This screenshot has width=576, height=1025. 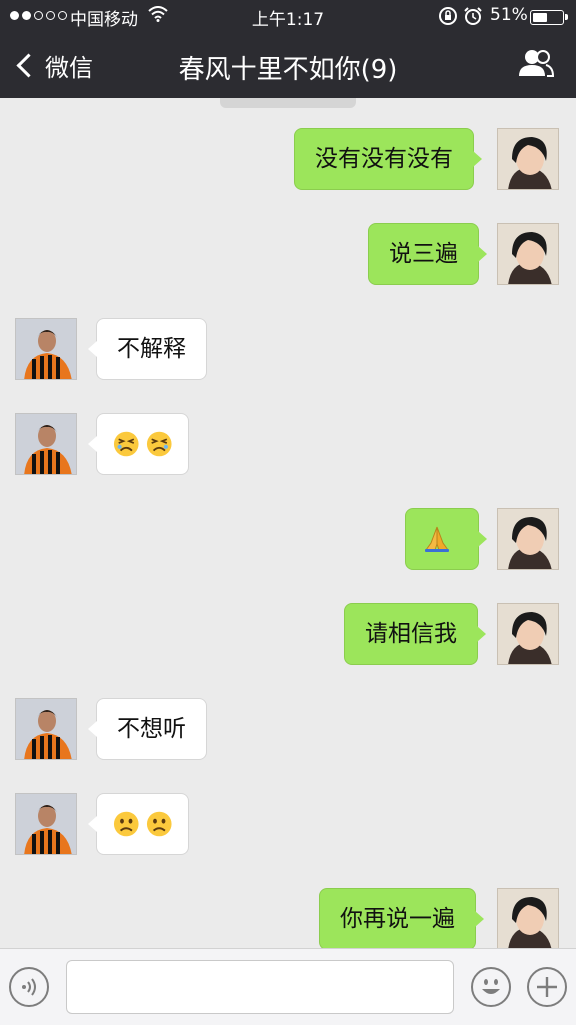 I want to click on message-bubble-outgoing, so click(x=446, y=539).